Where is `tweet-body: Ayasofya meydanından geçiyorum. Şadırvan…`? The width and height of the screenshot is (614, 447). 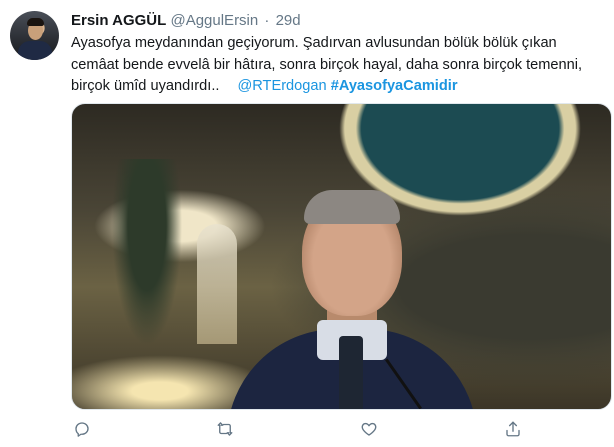
tweet-body: Ayasofya meydanından geçiyorum. Şadırvan… is located at coordinates (327, 64).